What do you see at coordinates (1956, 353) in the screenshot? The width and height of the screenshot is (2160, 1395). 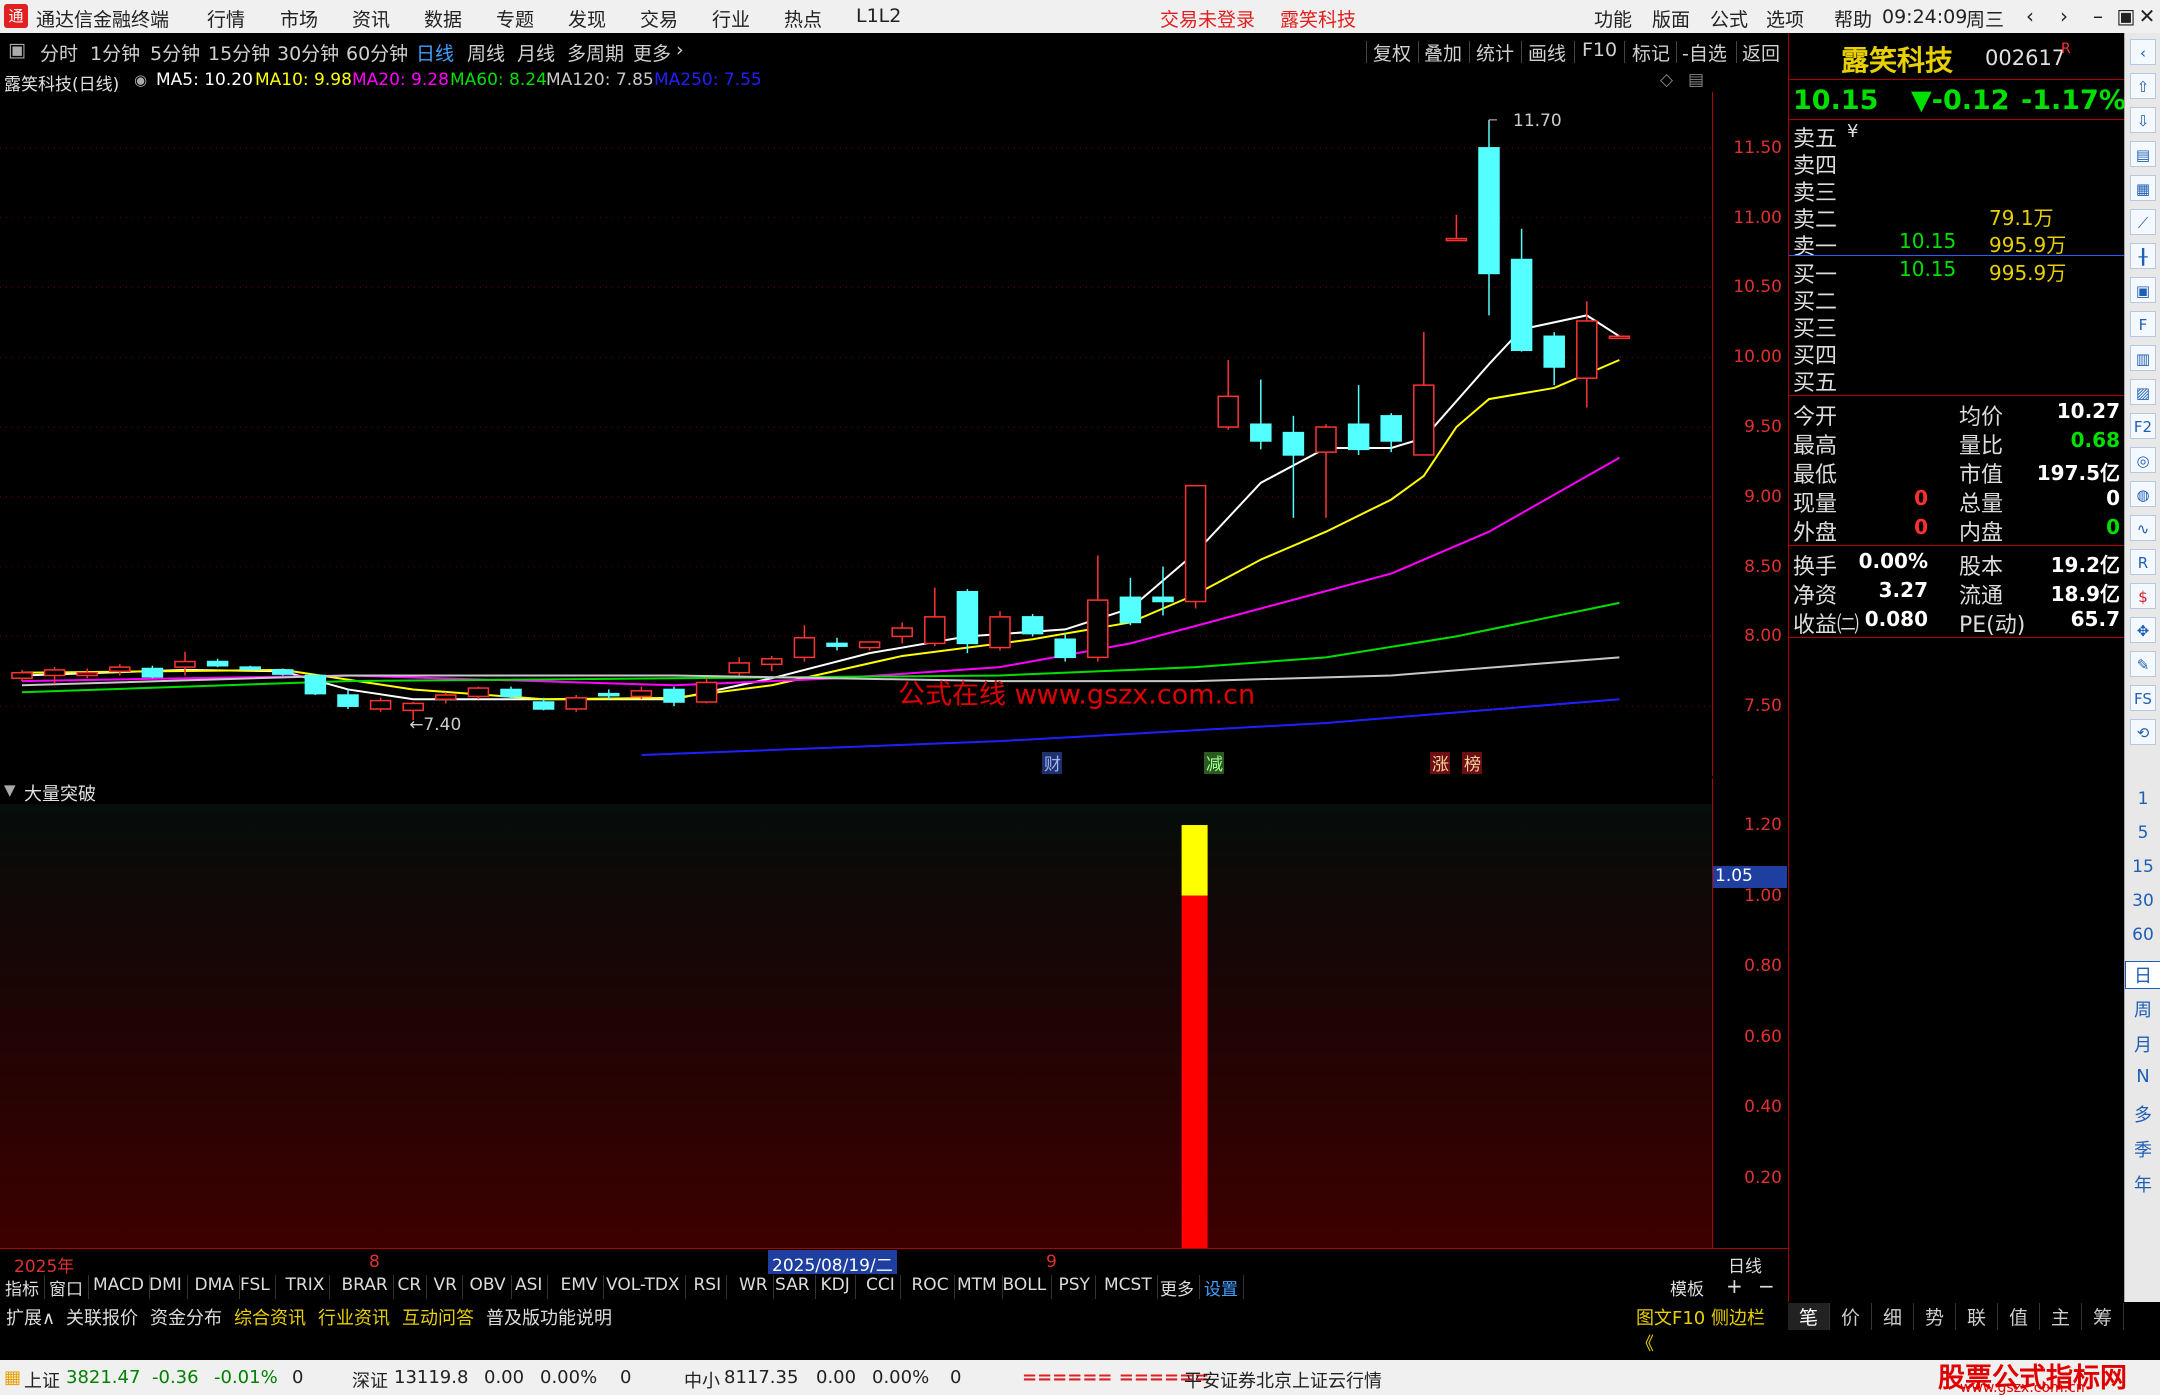 I see `bid-row: 买四` at bounding box center [1956, 353].